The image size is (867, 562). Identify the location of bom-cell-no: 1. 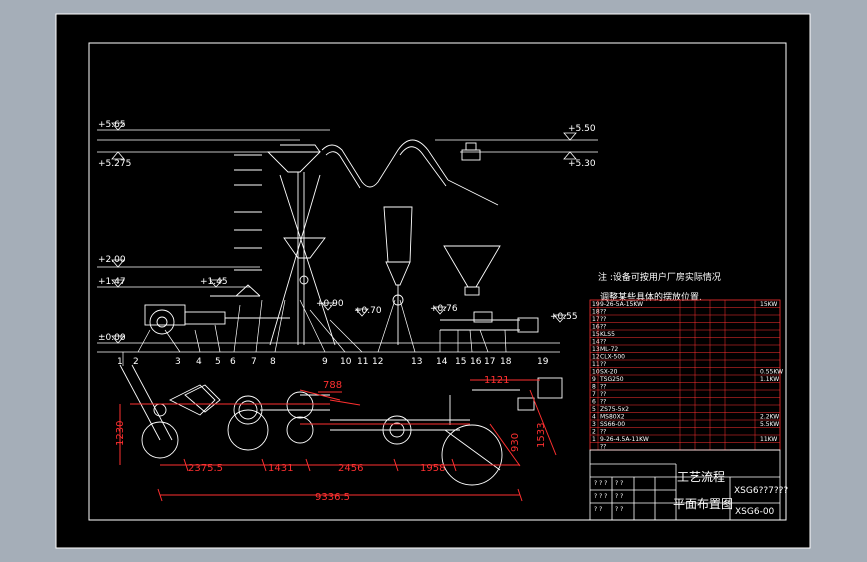
(594, 439).